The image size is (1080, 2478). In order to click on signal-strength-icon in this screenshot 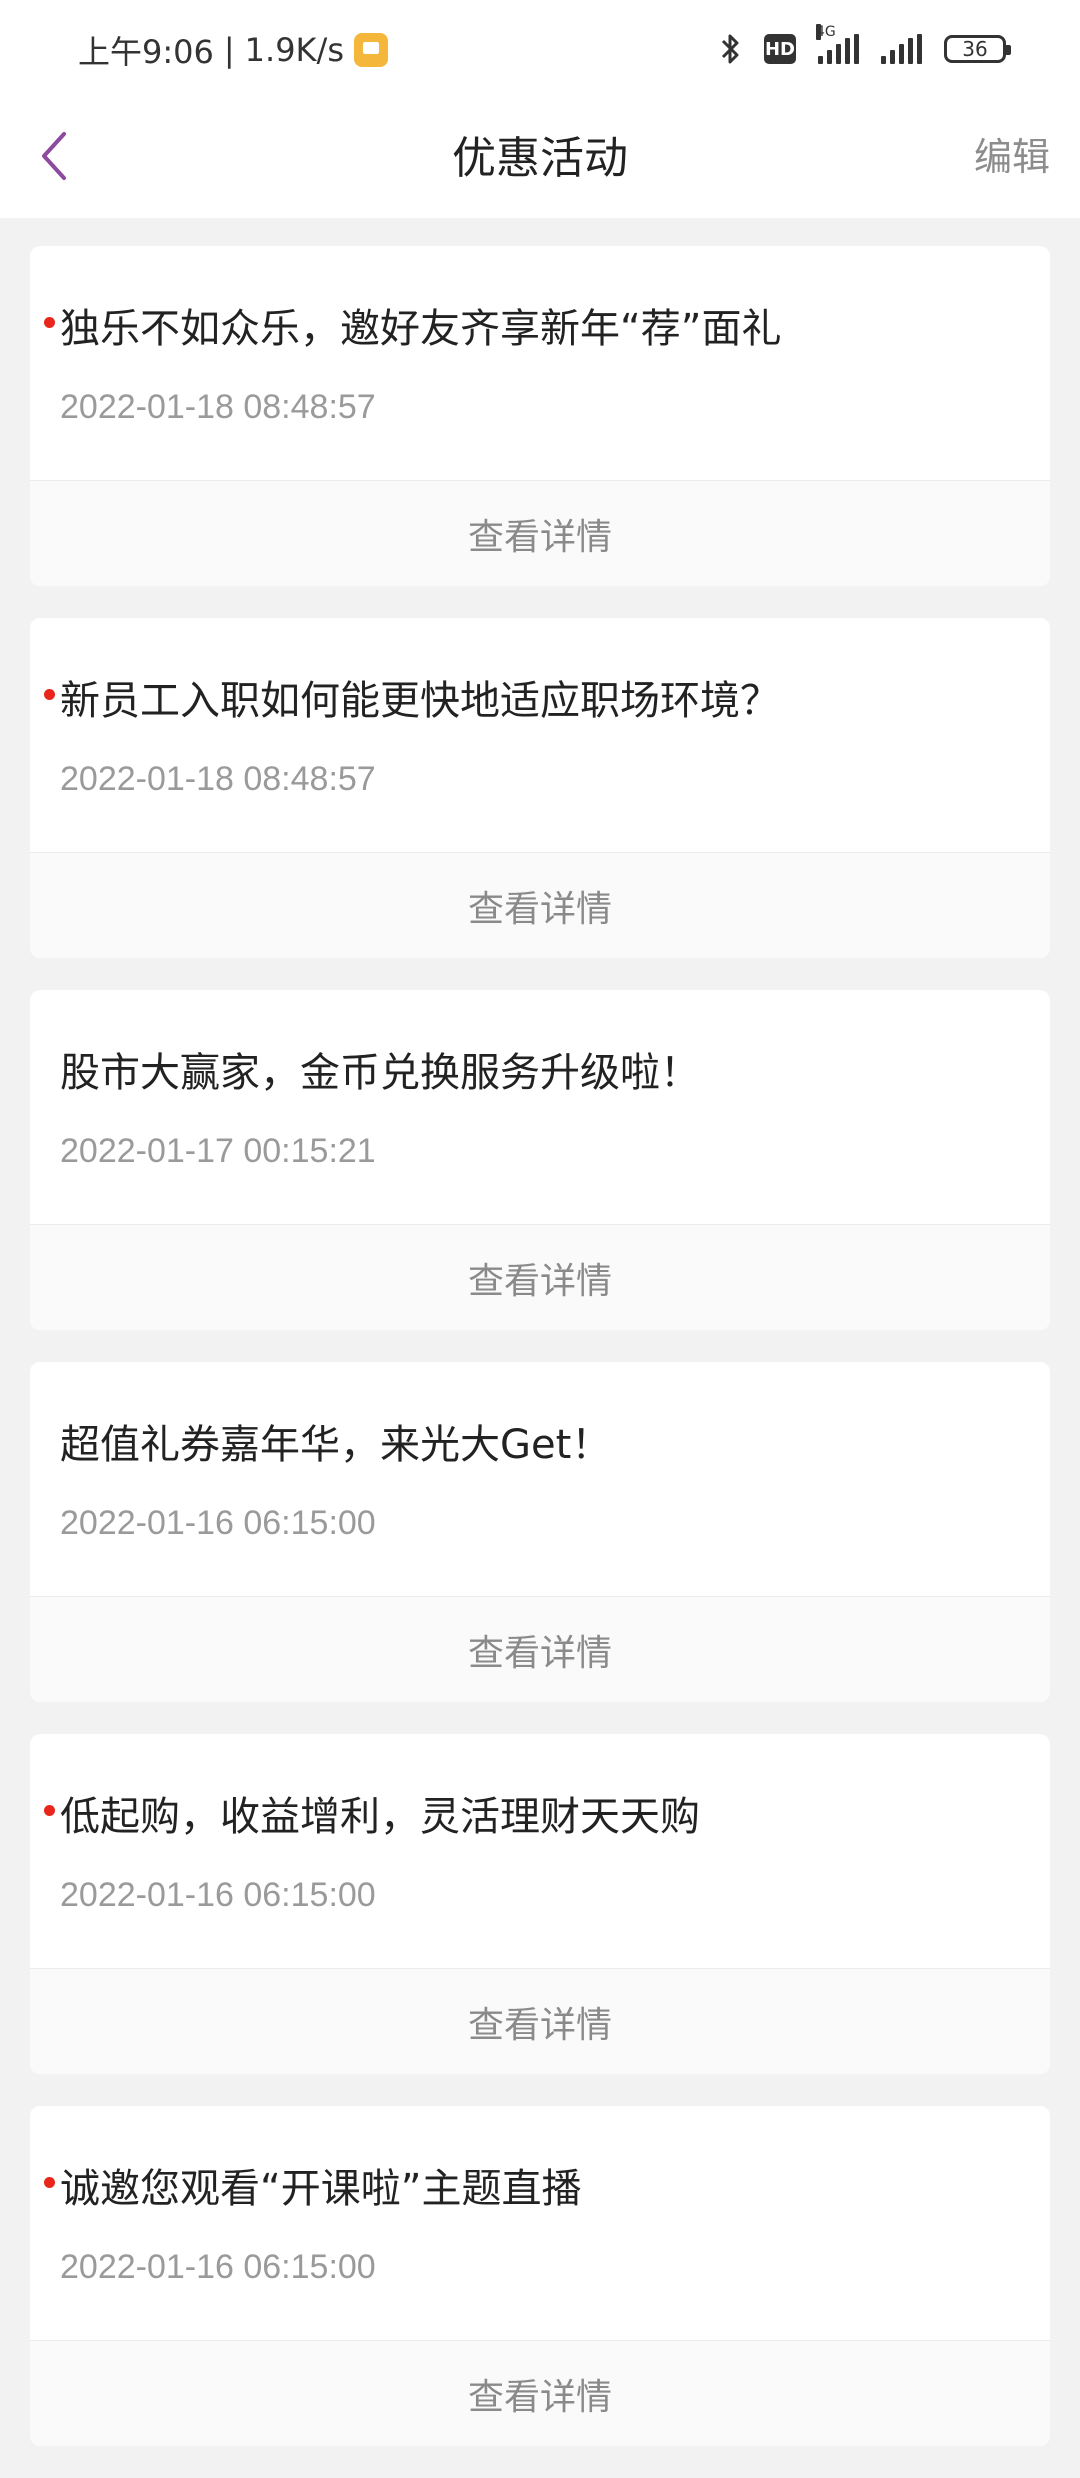, I will do `click(901, 49)`.